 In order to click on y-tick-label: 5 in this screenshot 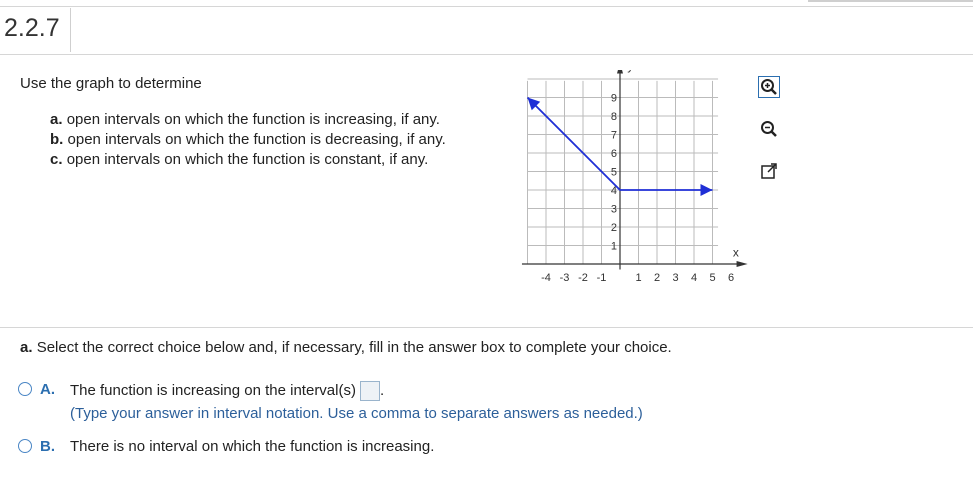, I will do `click(614, 173)`.